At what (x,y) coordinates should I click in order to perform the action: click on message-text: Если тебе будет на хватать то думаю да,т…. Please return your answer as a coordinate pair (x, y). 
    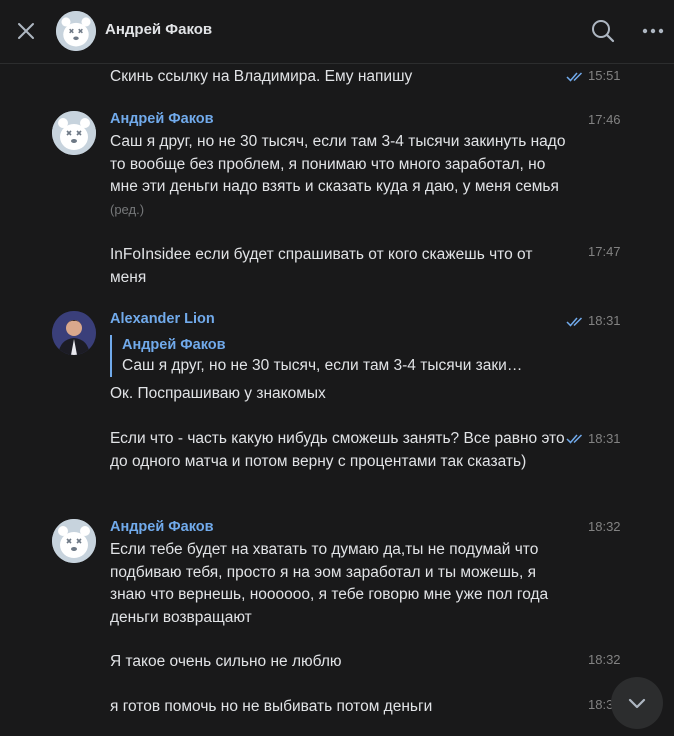
    Looking at the image, I should click on (329, 583).